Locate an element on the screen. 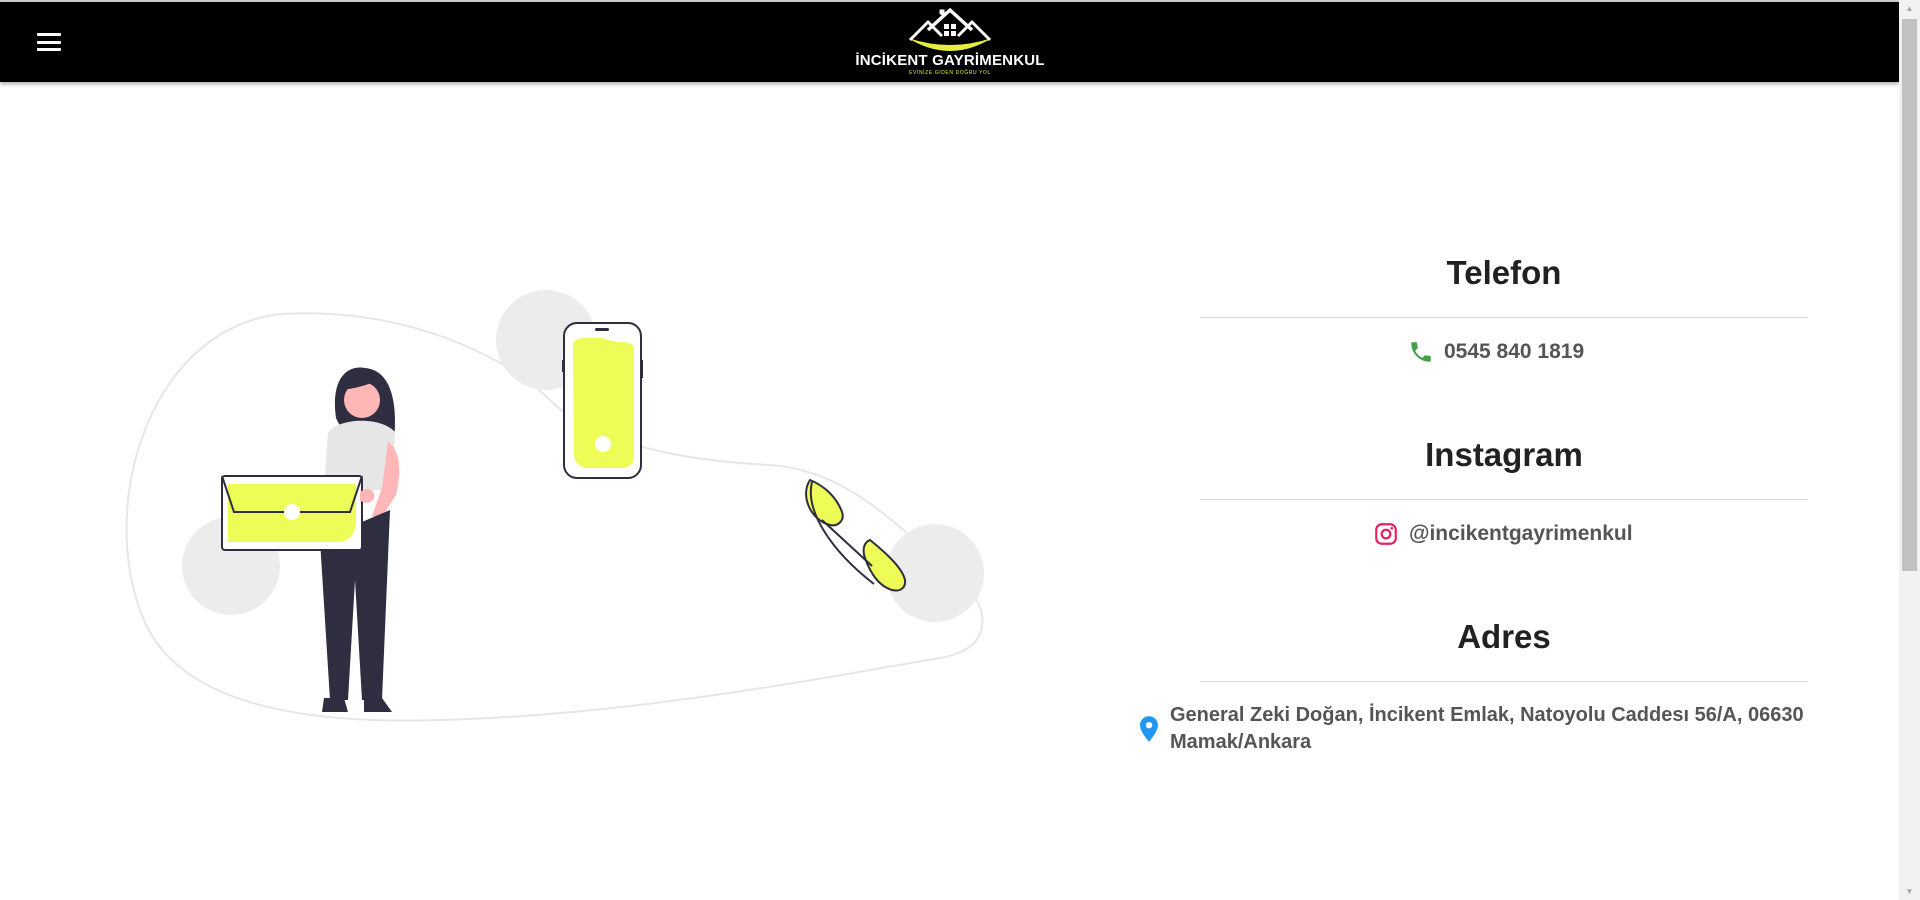 The height and width of the screenshot is (900, 1920). brand-tagline: EVİNİZE GİDEN DOĞRU YOL is located at coordinates (950, 73).